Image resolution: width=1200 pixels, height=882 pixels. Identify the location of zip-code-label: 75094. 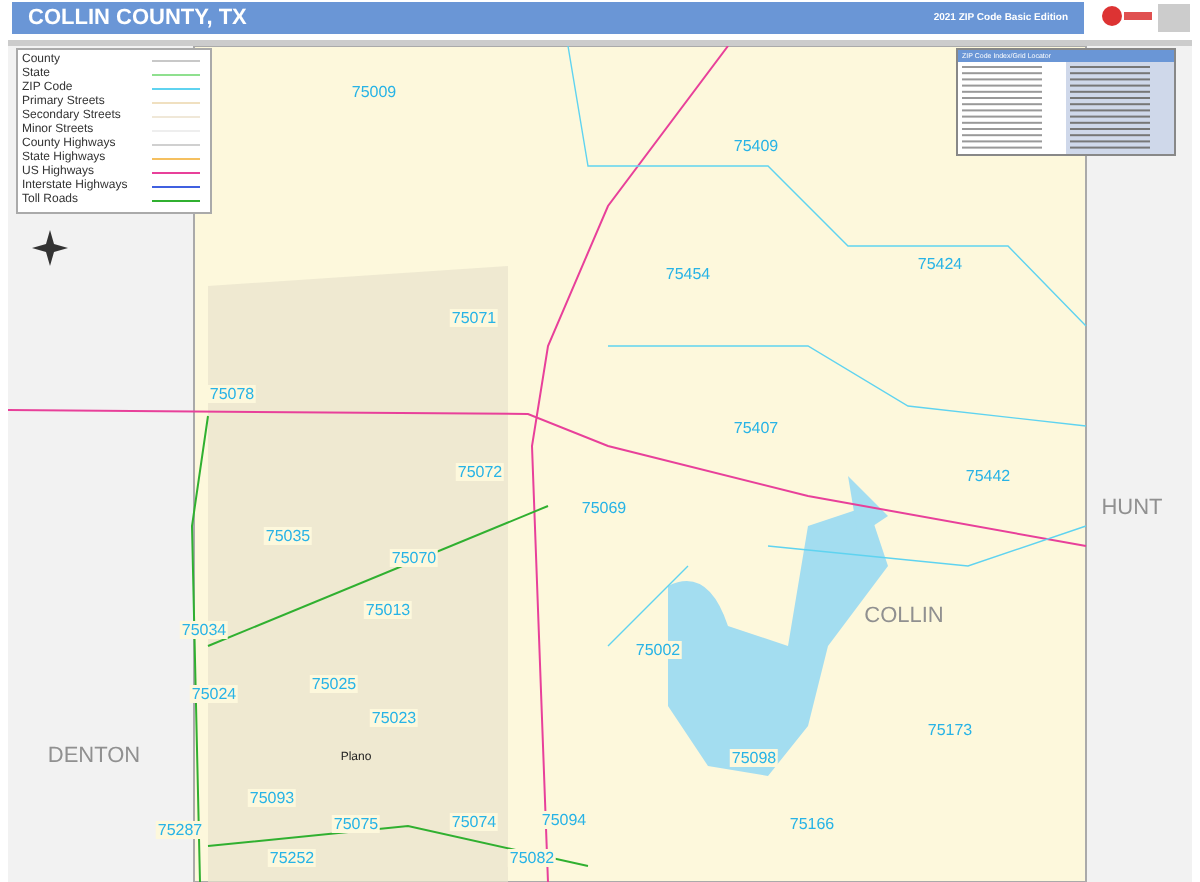
(564, 820).